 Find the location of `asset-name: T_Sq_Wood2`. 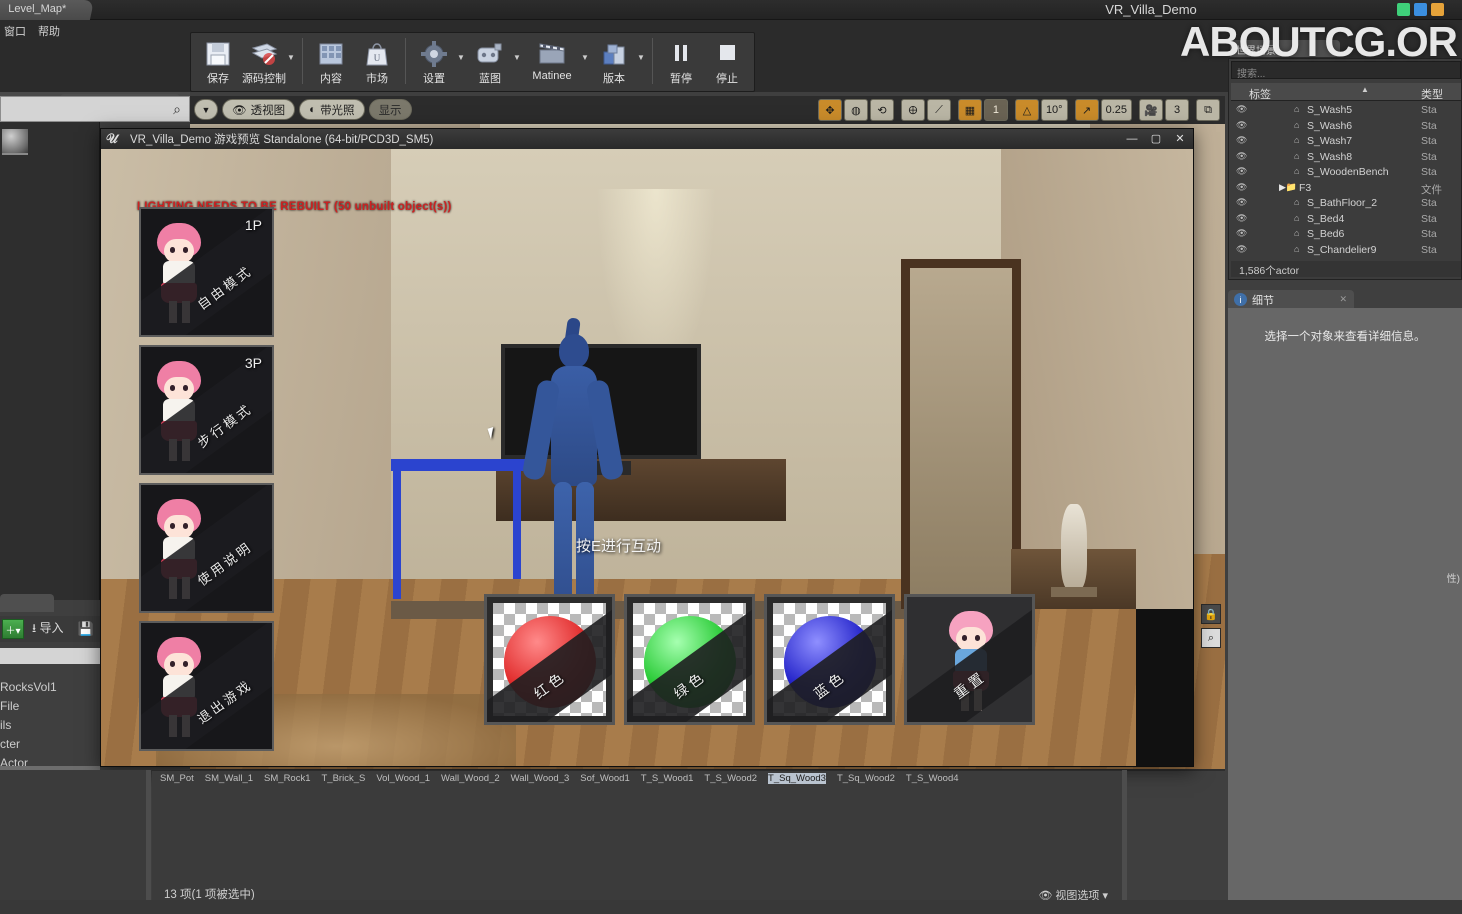

asset-name: T_Sq_Wood2 is located at coordinates (866, 778).